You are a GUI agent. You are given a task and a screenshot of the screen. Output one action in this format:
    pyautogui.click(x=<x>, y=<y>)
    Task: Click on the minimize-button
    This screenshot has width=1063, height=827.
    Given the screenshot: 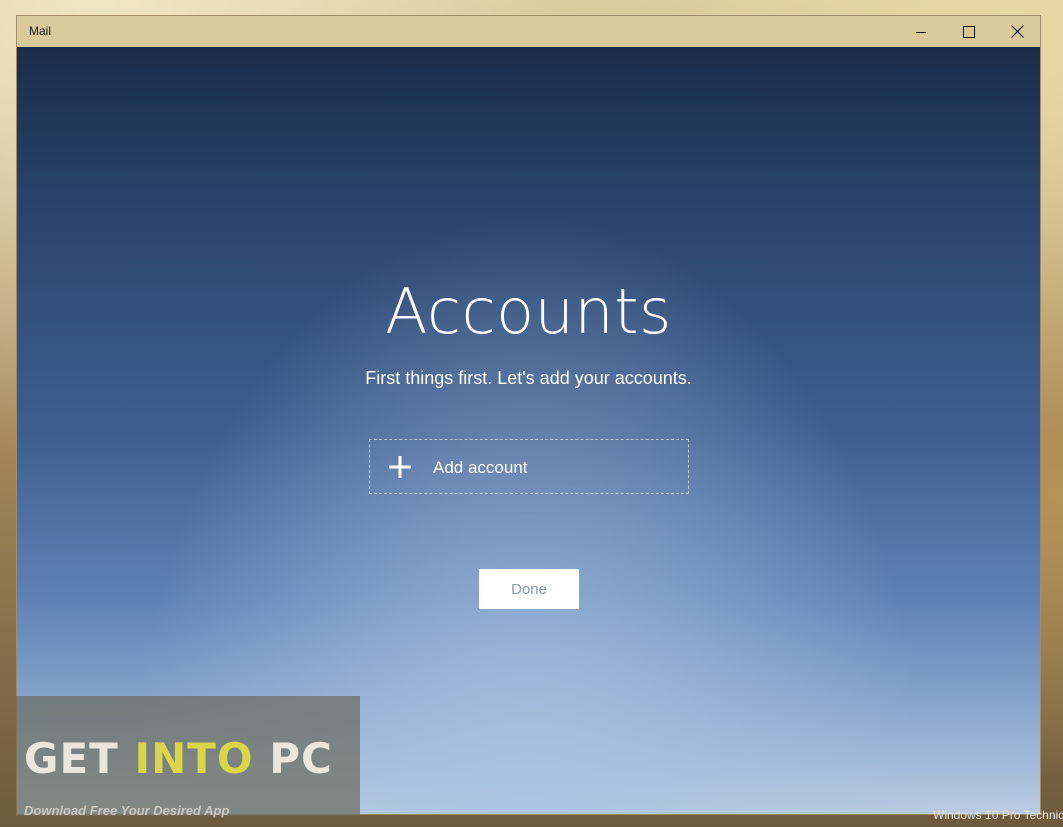 What is the action you would take?
    pyautogui.click(x=921, y=31)
    